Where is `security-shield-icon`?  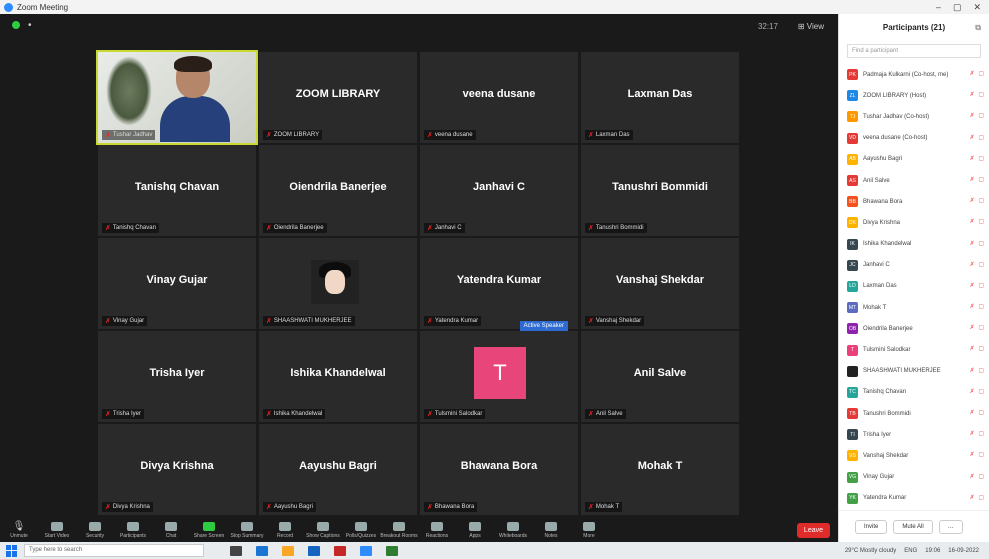 security-shield-icon is located at coordinates (16, 25).